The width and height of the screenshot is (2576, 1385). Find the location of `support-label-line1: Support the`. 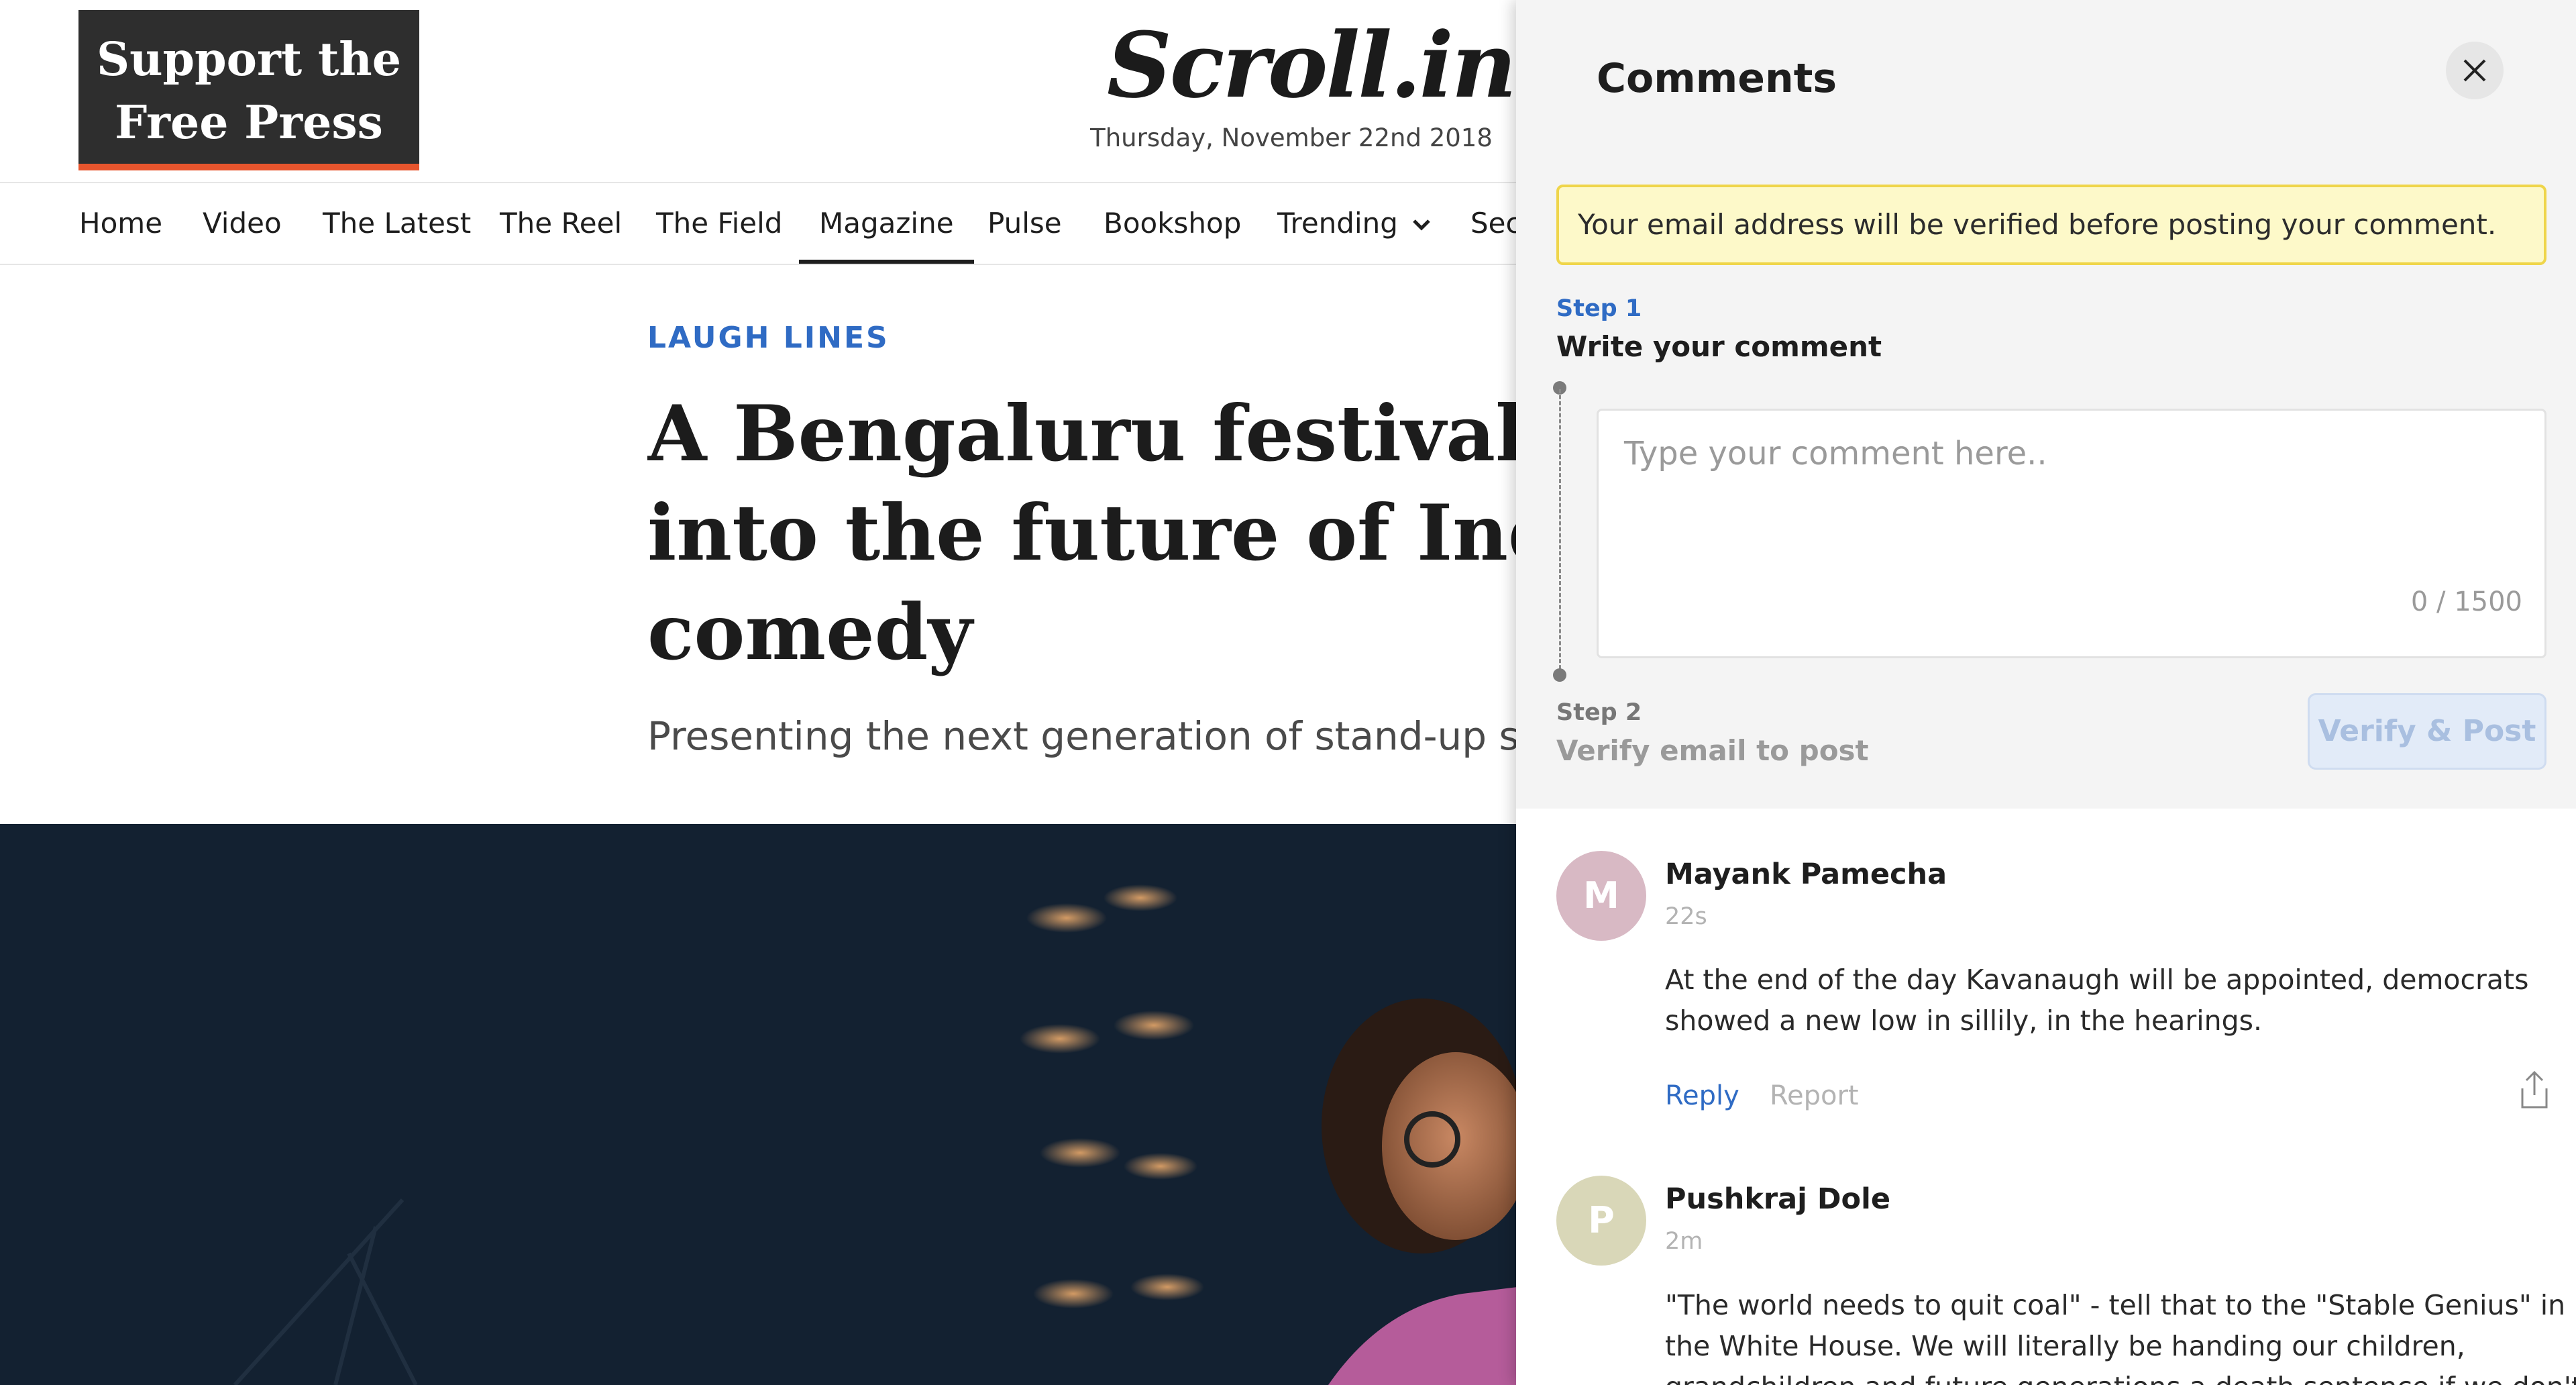

support-label-line1: Support the is located at coordinates (249, 60).